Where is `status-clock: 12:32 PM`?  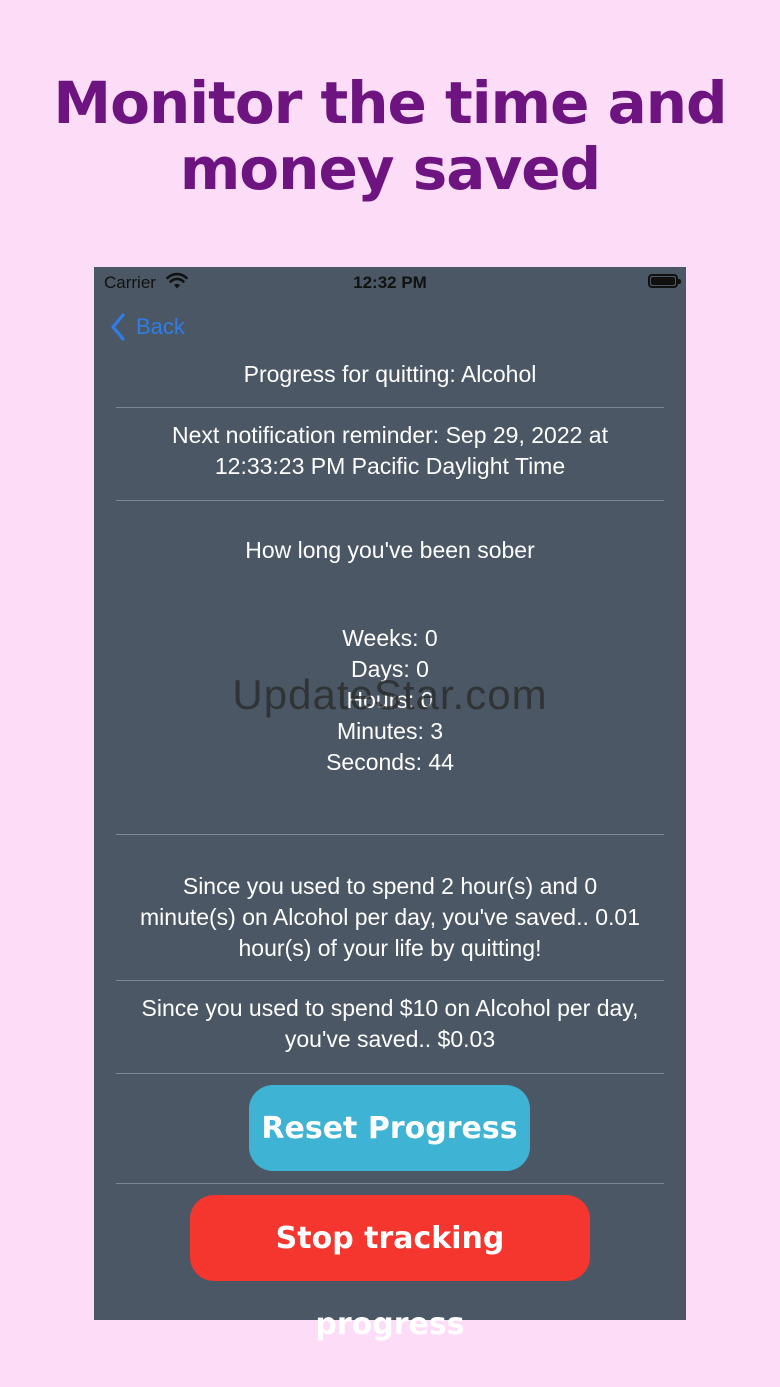 status-clock: 12:32 PM is located at coordinates (390, 282).